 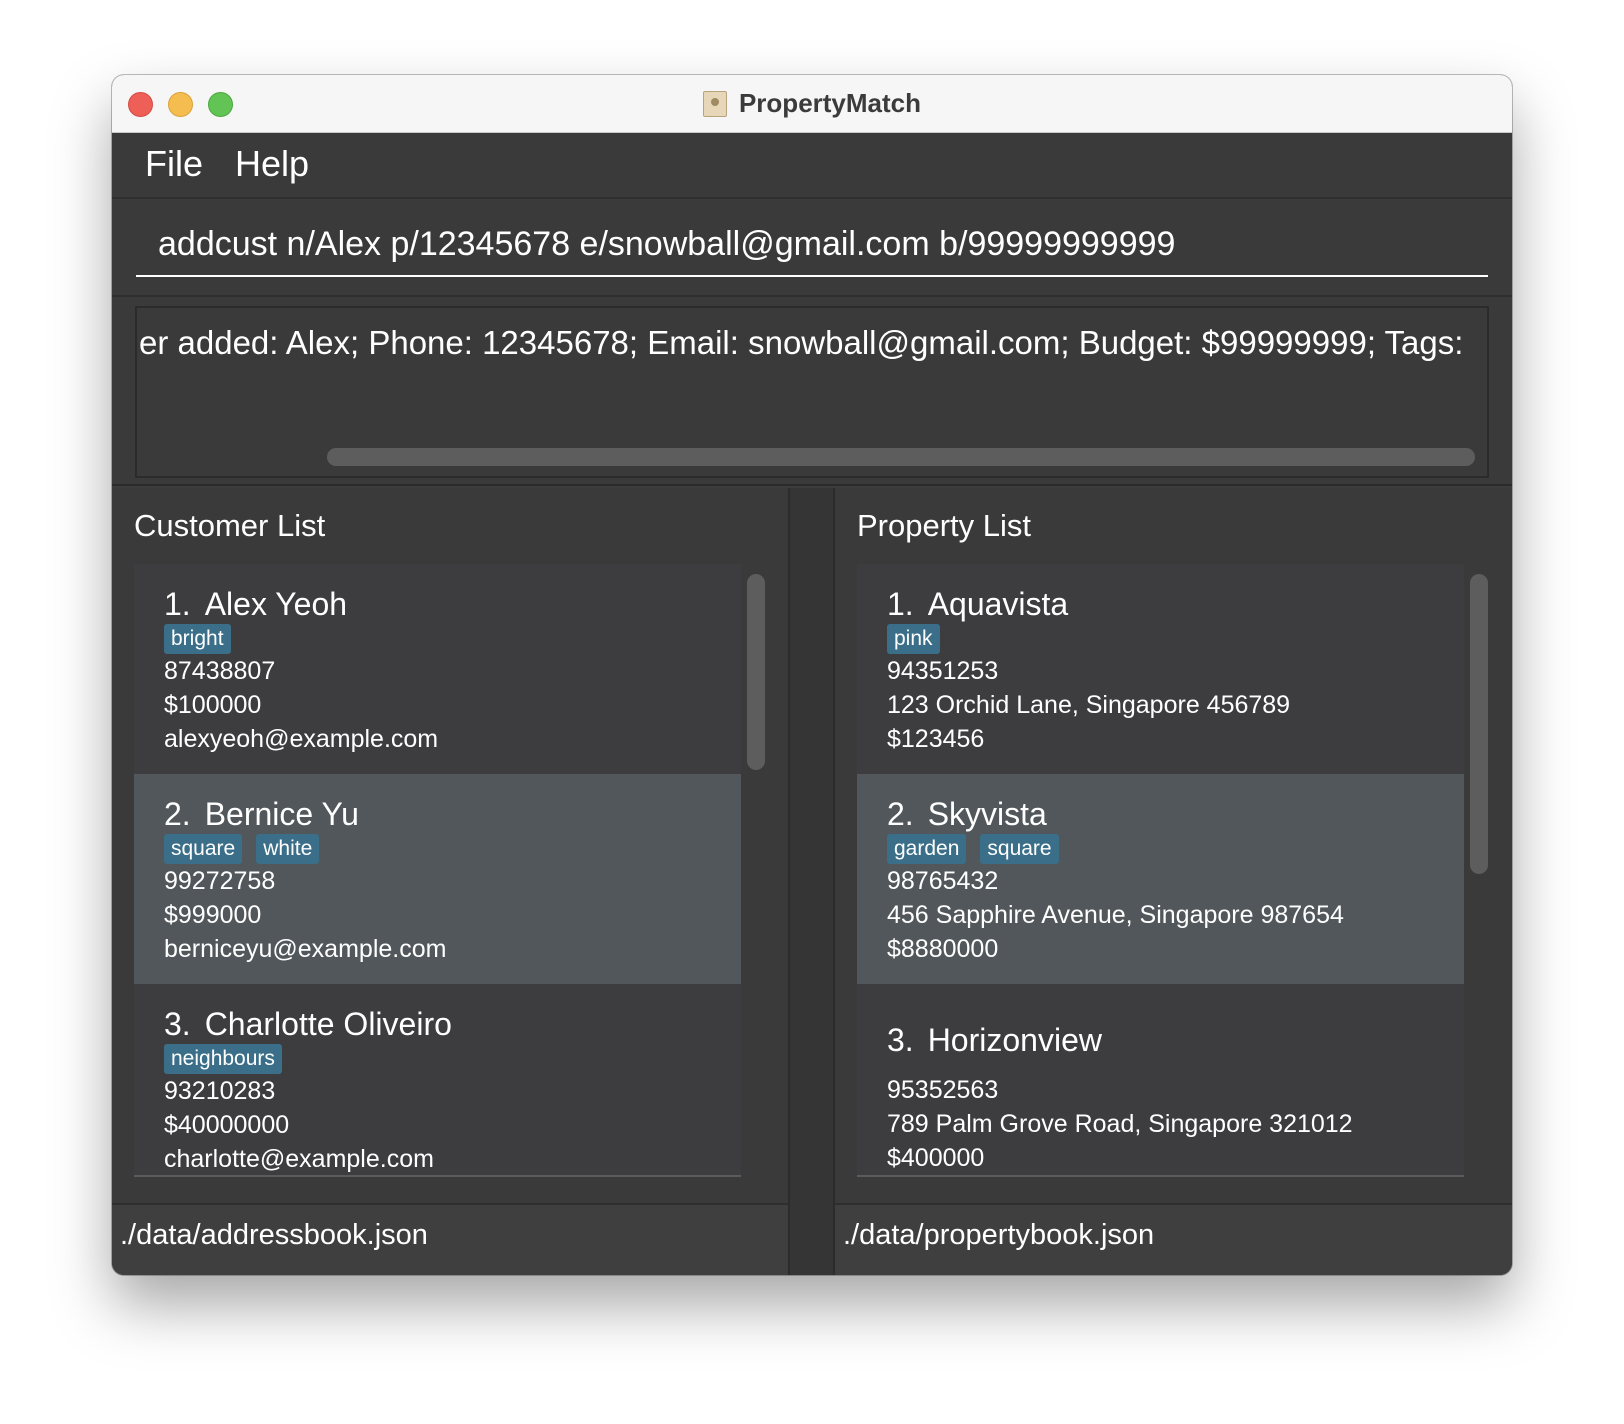 What do you see at coordinates (936, 739) in the screenshot?
I see `property-price: $123456` at bounding box center [936, 739].